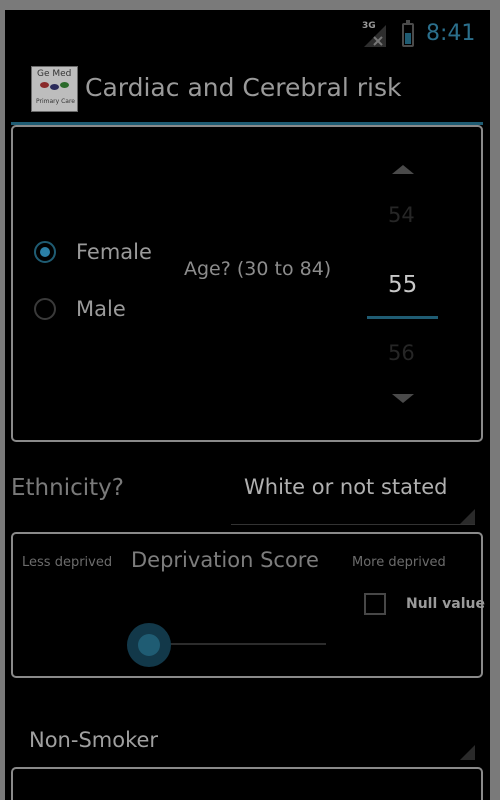 The image size is (500, 800). What do you see at coordinates (408, 33) in the screenshot?
I see `battery-icon` at bounding box center [408, 33].